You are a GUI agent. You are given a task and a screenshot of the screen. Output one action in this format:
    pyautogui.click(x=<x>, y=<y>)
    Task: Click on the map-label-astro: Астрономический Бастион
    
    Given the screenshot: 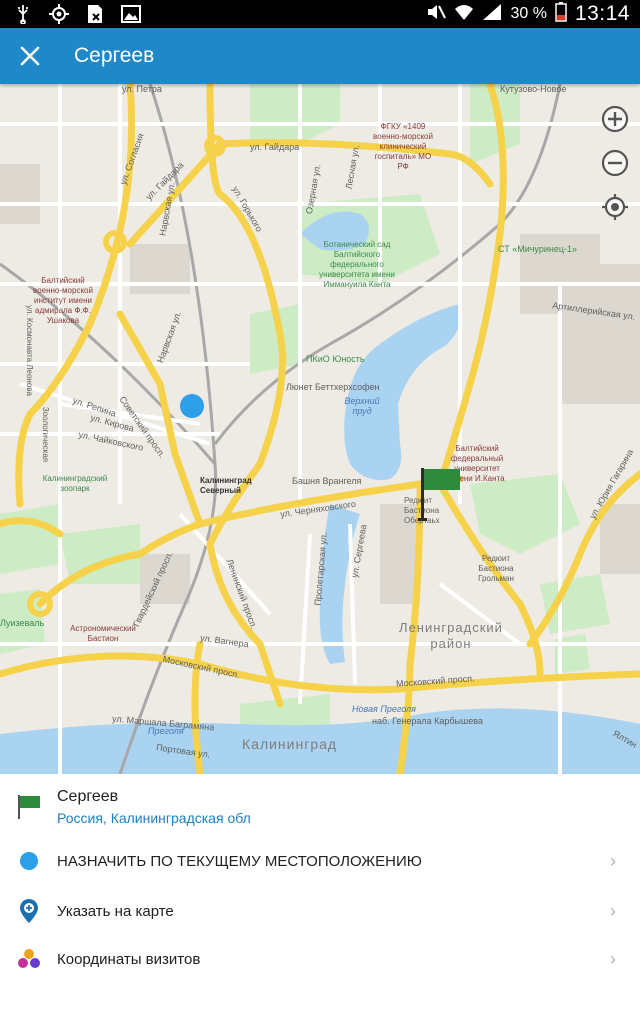 What is the action you would take?
    pyautogui.click(x=103, y=633)
    